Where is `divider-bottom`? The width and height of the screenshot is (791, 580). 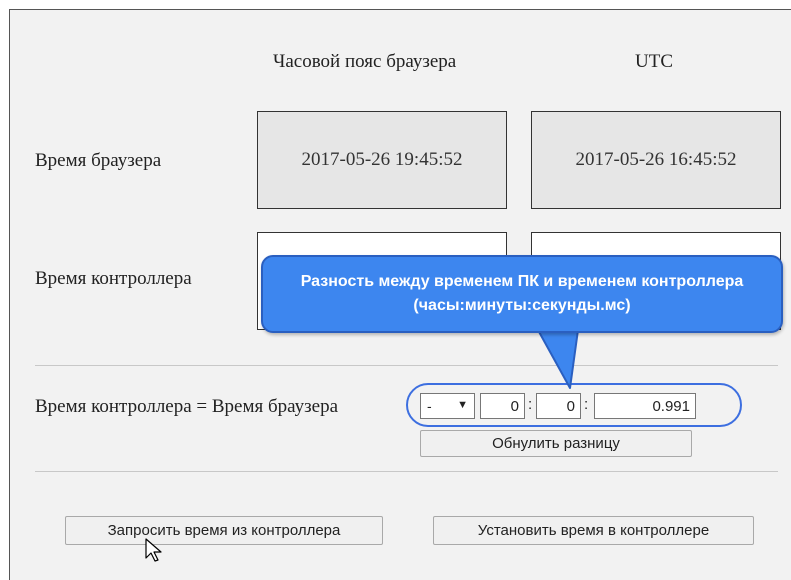 divider-bottom is located at coordinates (406, 471).